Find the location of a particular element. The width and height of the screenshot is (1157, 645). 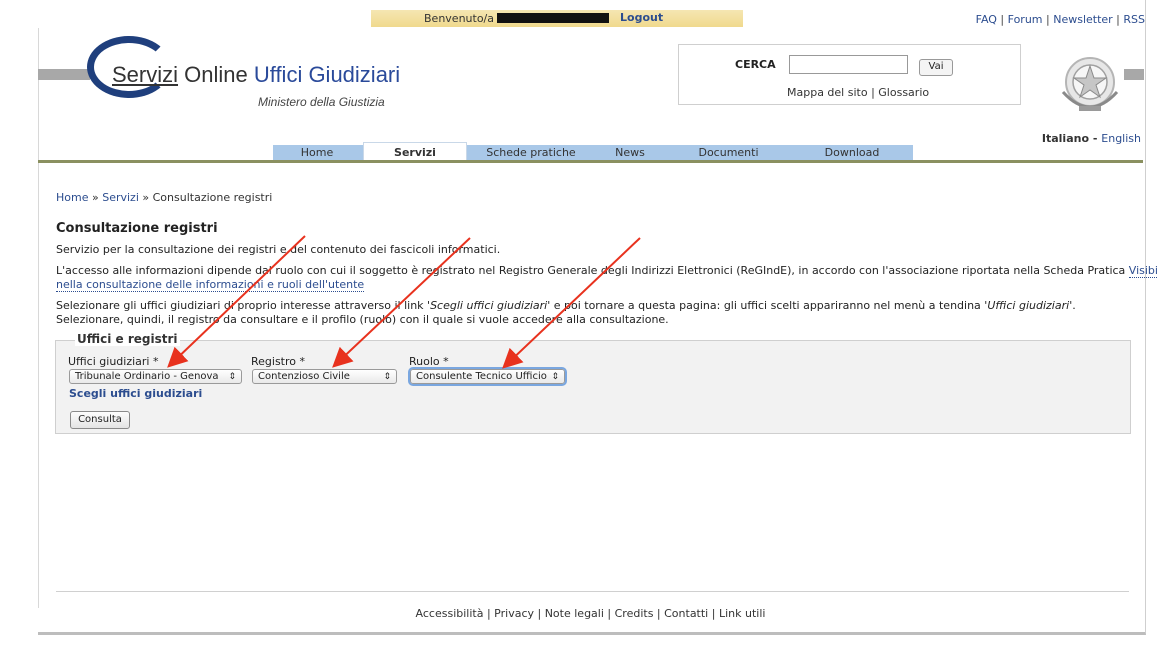

arrow-to-registro-icon is located at coordinates (401, 302).